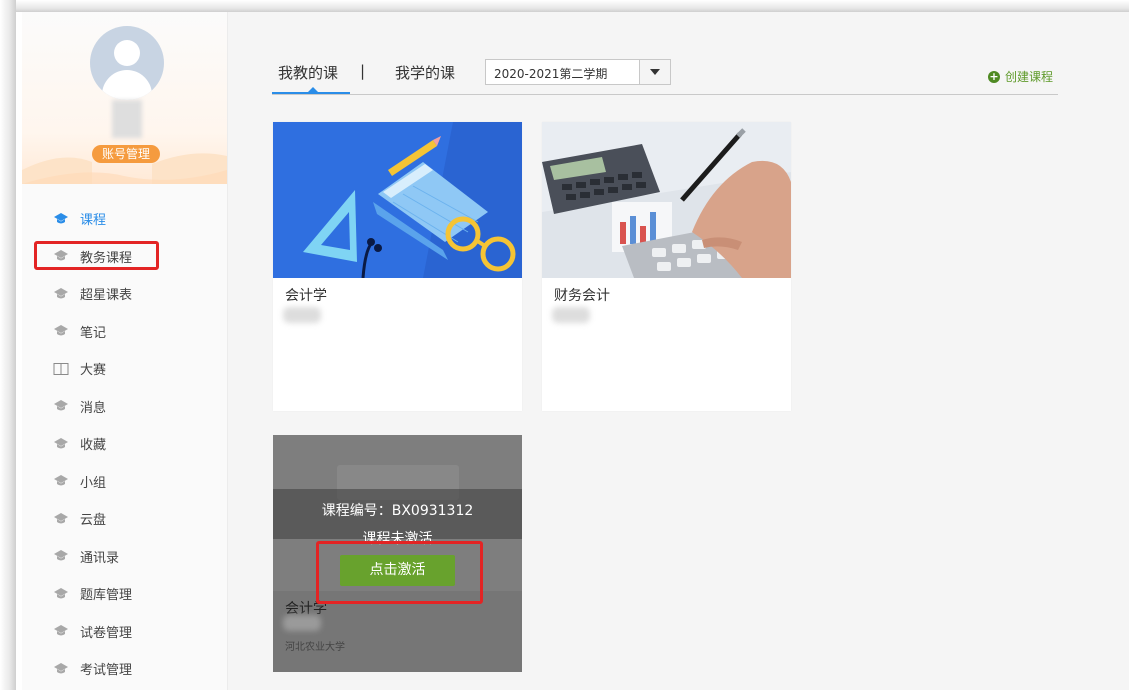  I want to click on sidebar-item-label: 云盘, so click(93, 521).